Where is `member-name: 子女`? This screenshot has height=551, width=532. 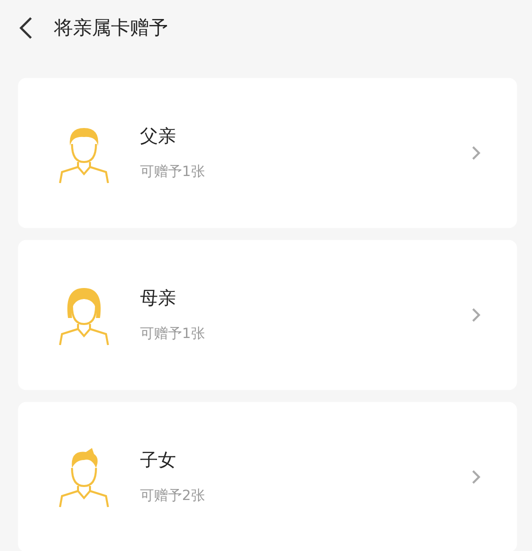 member-name: 子女 is located at coordinates (158, 461).